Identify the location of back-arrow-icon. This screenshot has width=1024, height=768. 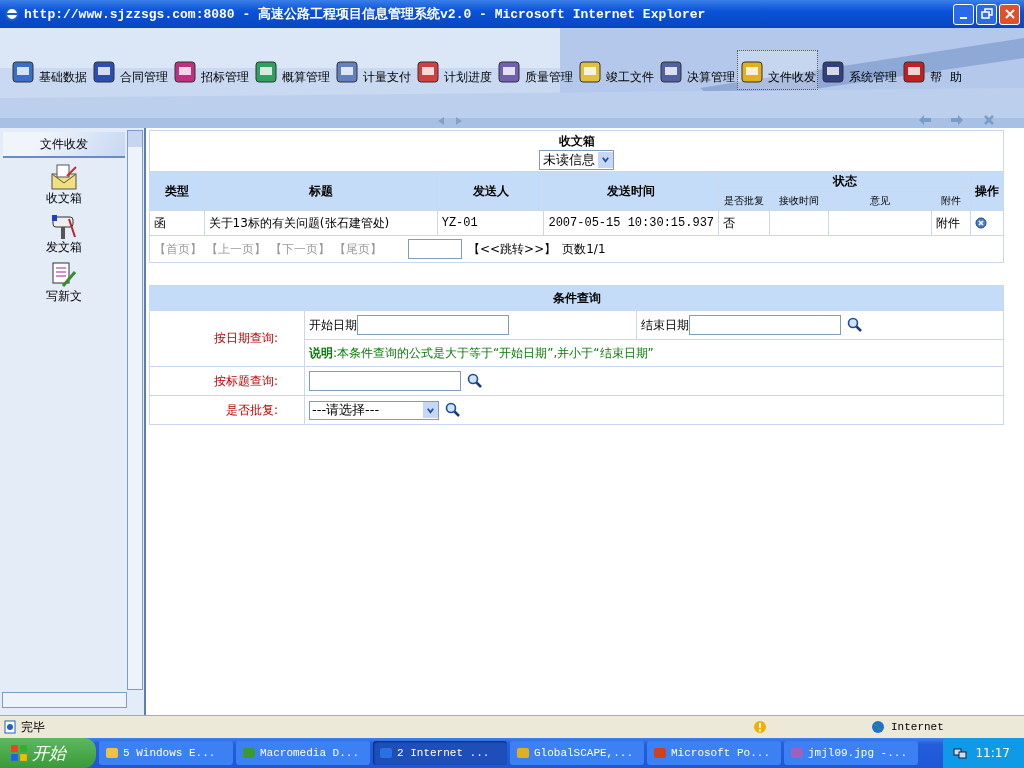
(925, 120).